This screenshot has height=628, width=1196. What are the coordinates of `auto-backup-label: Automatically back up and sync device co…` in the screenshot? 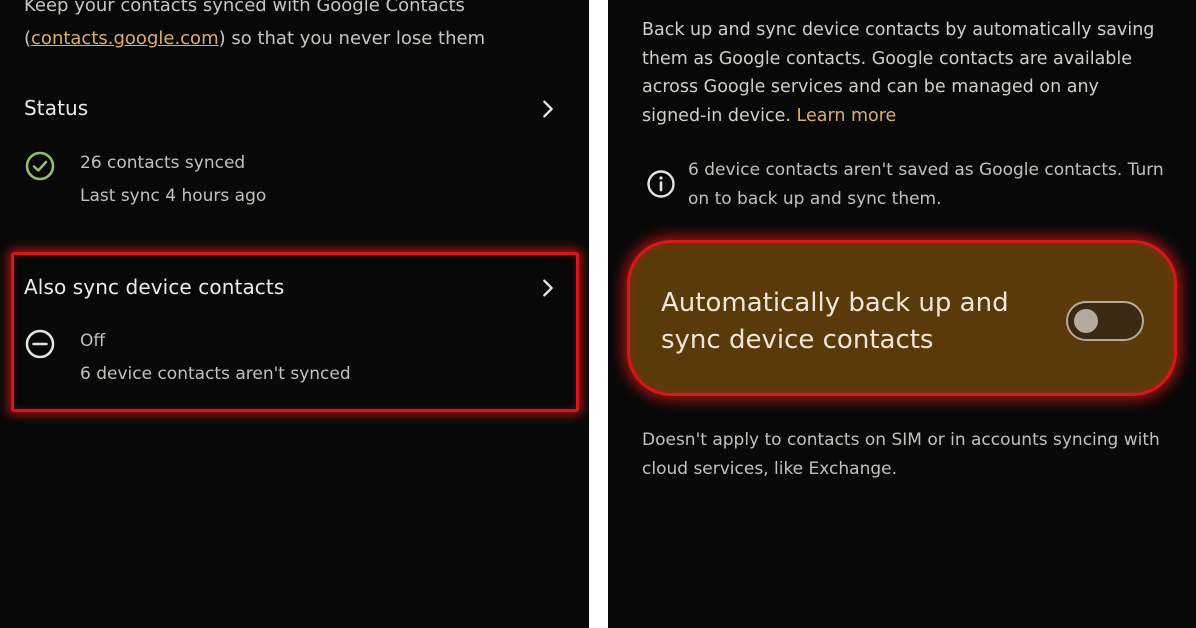 It's located at (835, 321).